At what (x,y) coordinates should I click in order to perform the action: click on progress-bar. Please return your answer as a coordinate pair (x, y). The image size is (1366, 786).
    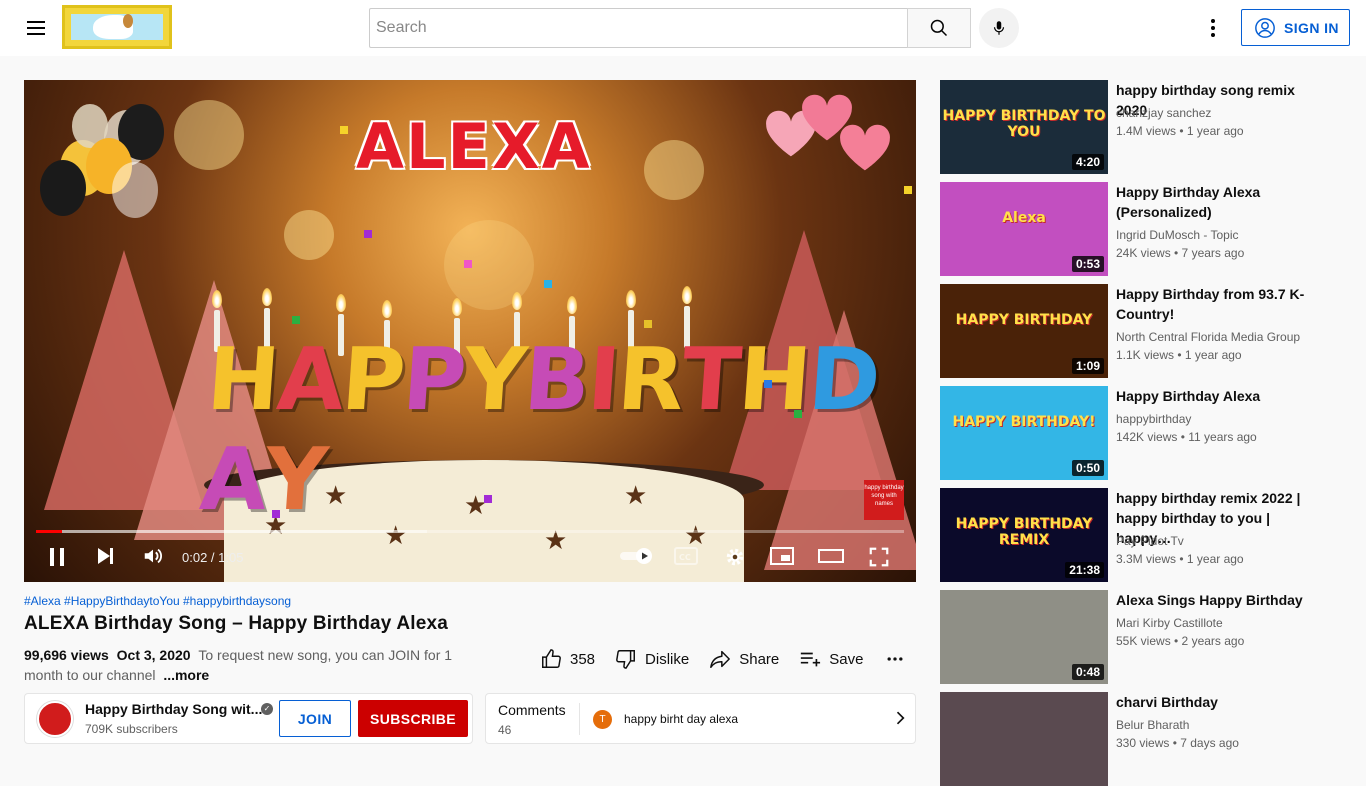
    Looking at the image, I should click on (470, 531).